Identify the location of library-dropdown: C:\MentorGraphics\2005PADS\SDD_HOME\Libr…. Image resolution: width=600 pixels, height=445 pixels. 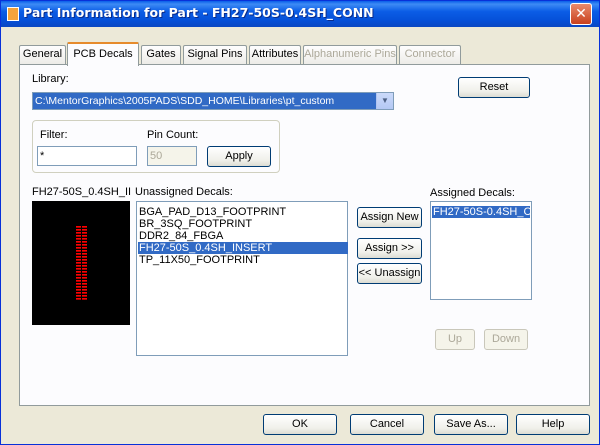
(213, 101).